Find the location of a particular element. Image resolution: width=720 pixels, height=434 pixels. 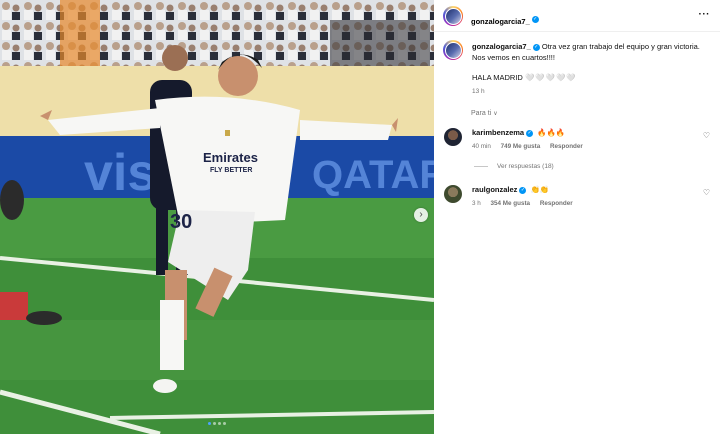

comment-sort-toggle: Para ti ∨ is located at coordinates (484, 113).